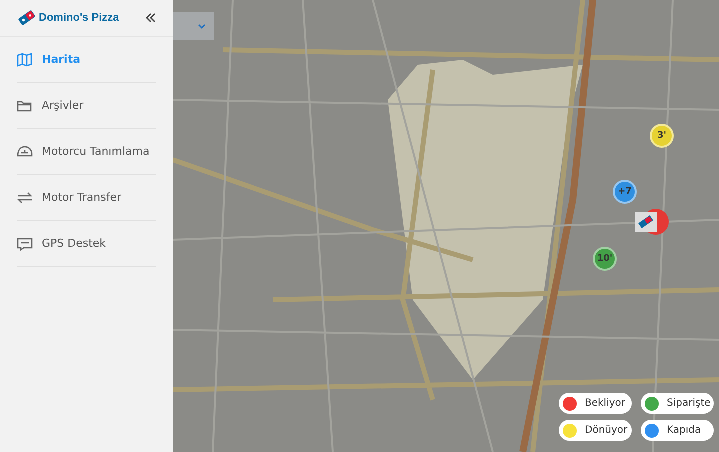 Image resolution: width=719 pixels, height=452 pixels. I want to click on arrows-icon, so click(25, 197).